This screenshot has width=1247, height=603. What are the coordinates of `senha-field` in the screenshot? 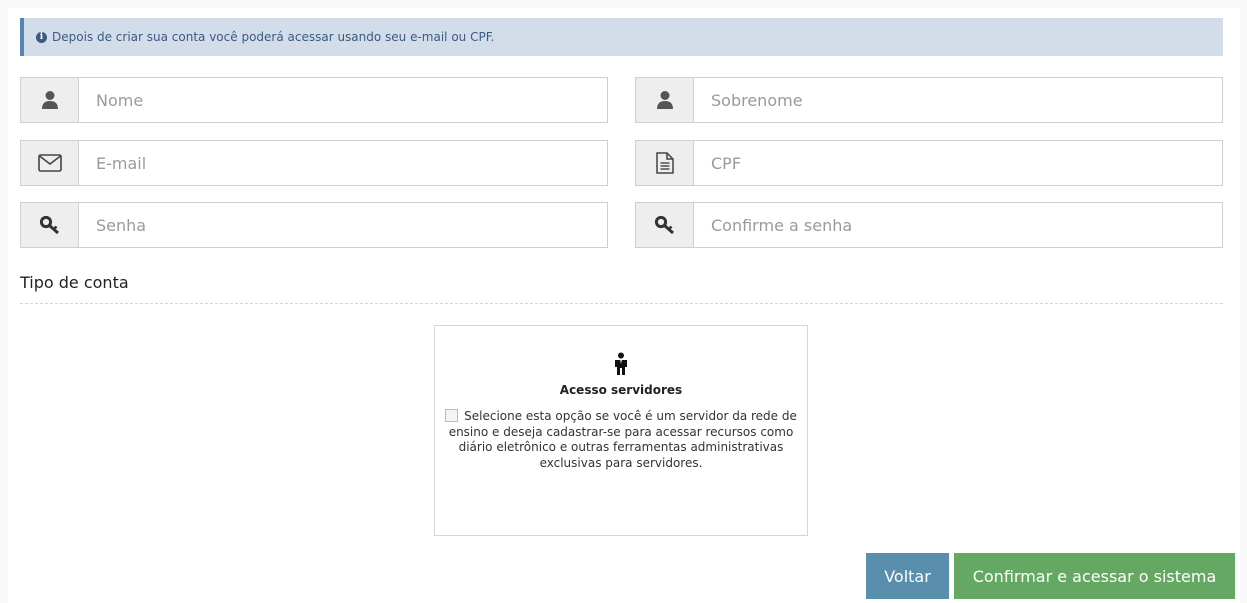 It's located at (314, 225).